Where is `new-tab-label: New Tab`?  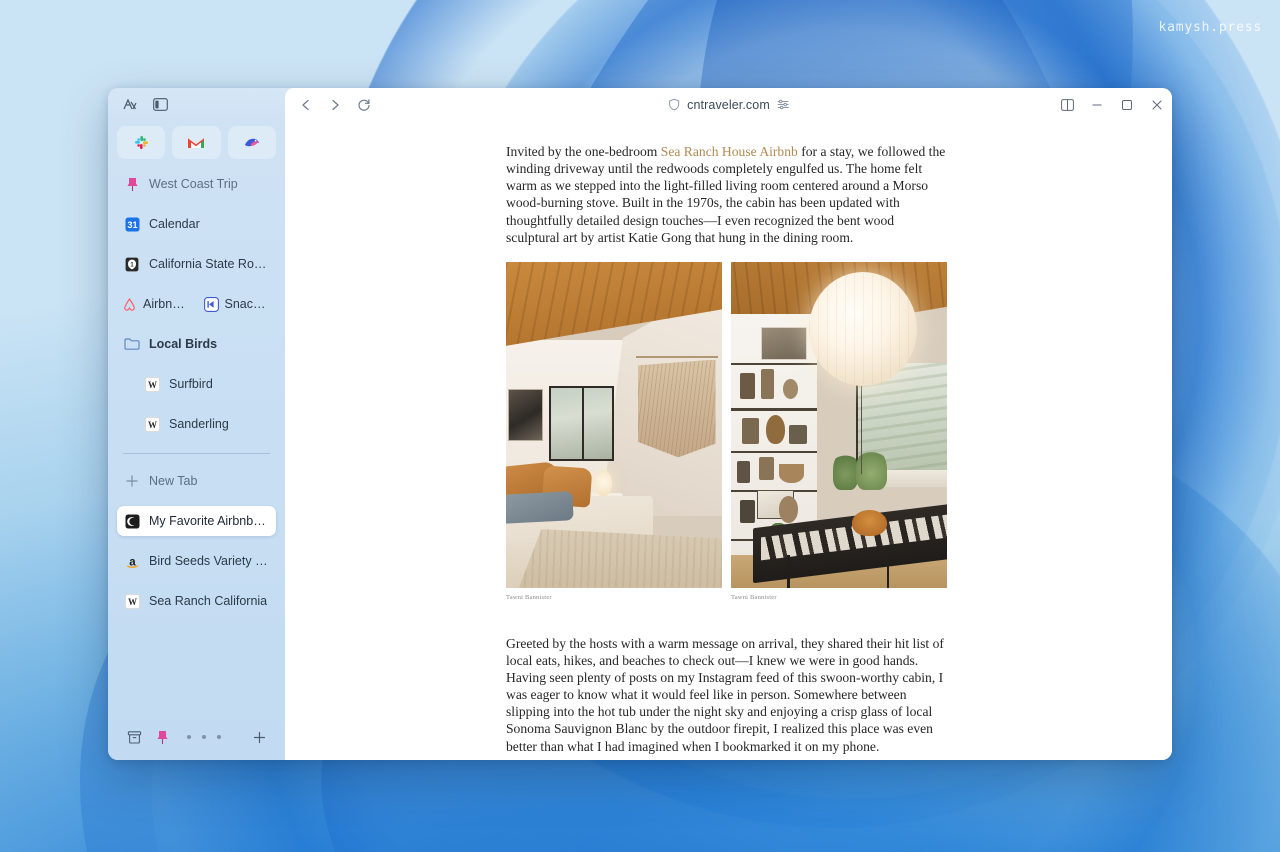 new-tab-label: New Tab is located at coordinates (173, 481).